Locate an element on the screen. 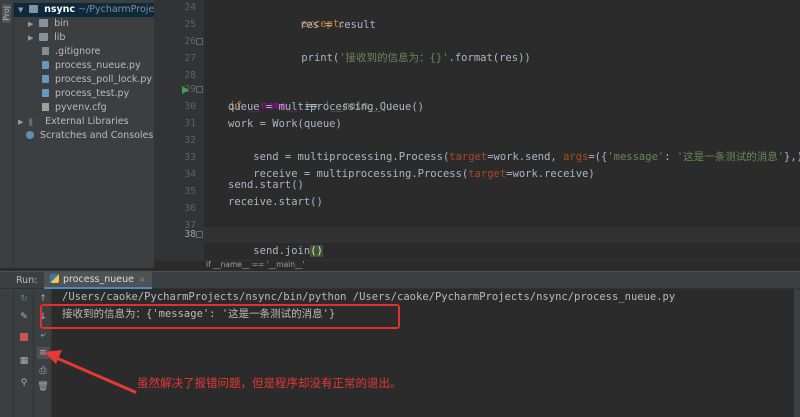 This screenshot has width=800, height=417. code-token: .format(res)) is located at coordinates (489, 58).